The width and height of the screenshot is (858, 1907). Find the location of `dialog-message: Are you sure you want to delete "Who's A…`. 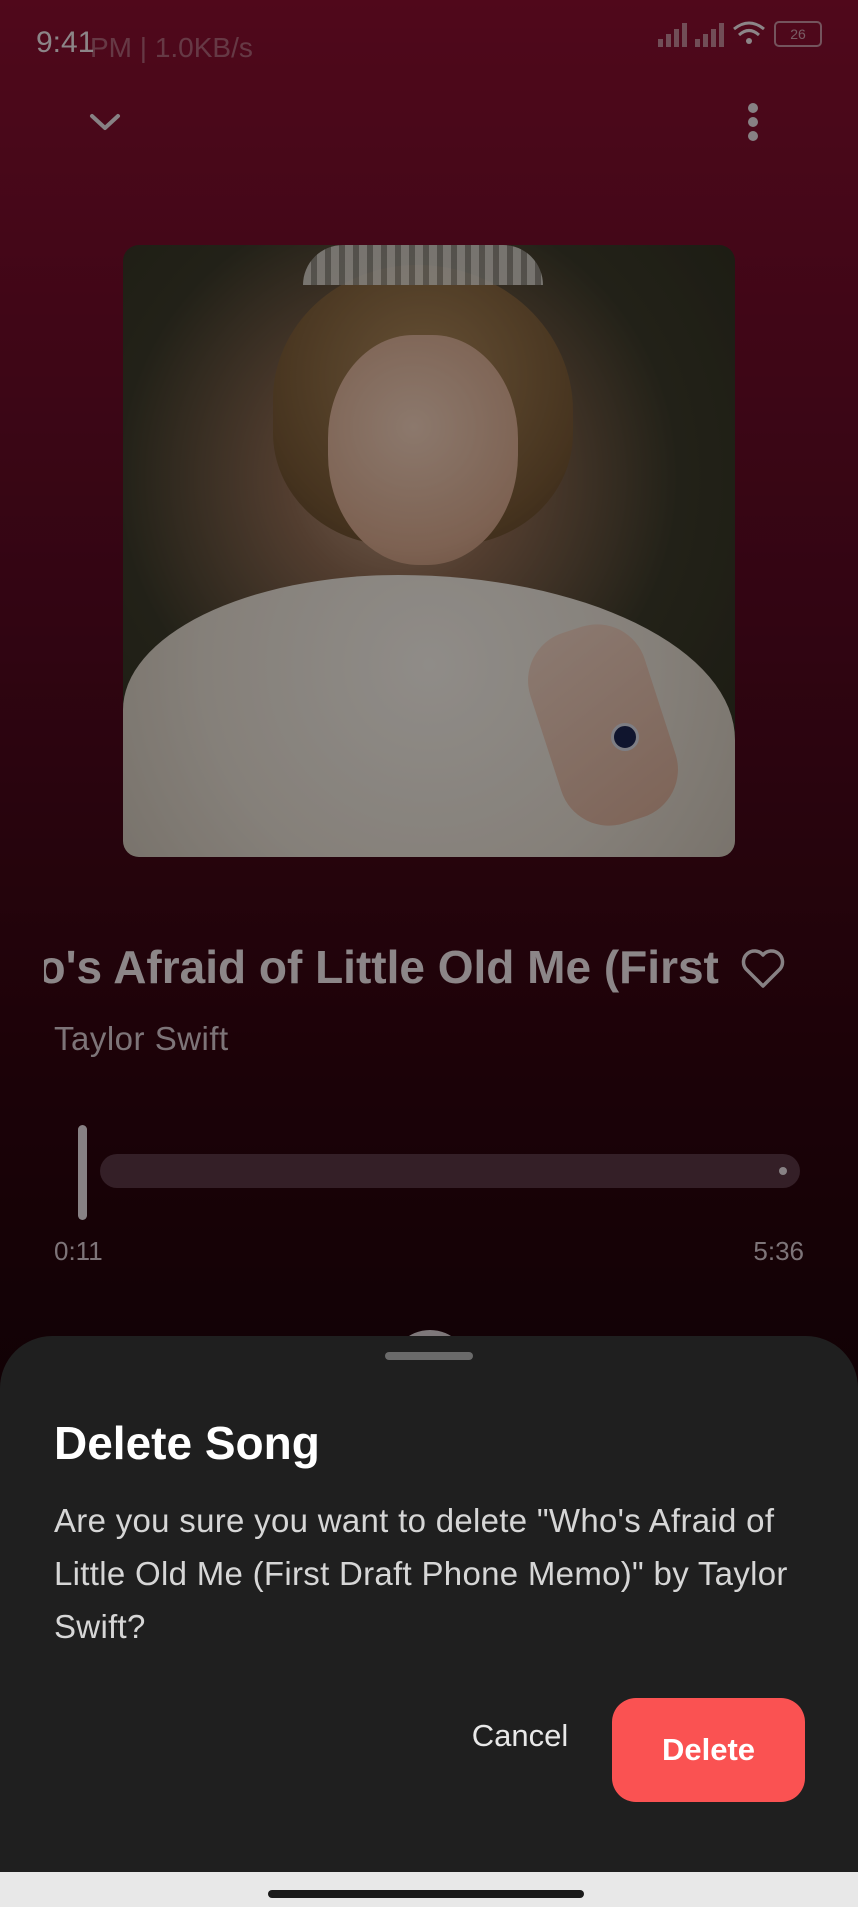

dialog-message: Are you sure you want to delete "Who's A… is located at coordinates (421, 1573).